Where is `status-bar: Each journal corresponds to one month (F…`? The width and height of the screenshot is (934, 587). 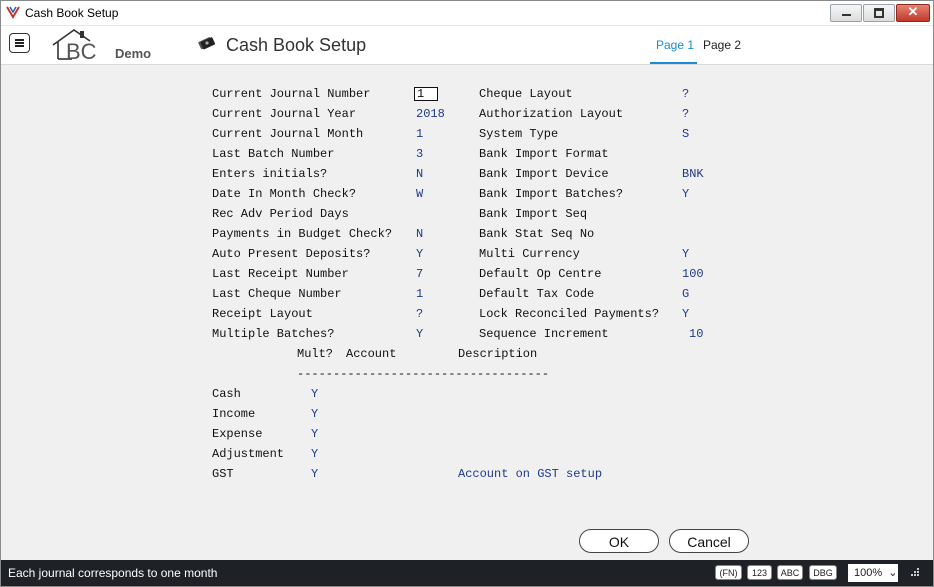
status-bar: Each journal corresponds to one month (F… is located at coordinates (467, 573).